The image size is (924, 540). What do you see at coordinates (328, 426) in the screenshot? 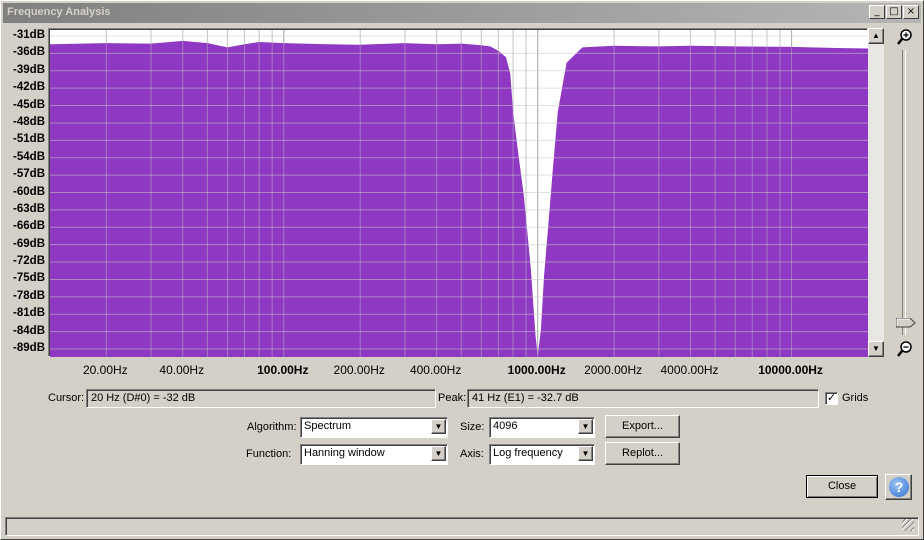
I see `algorithm-value: Spectrum` at bounding box center [328, 426].